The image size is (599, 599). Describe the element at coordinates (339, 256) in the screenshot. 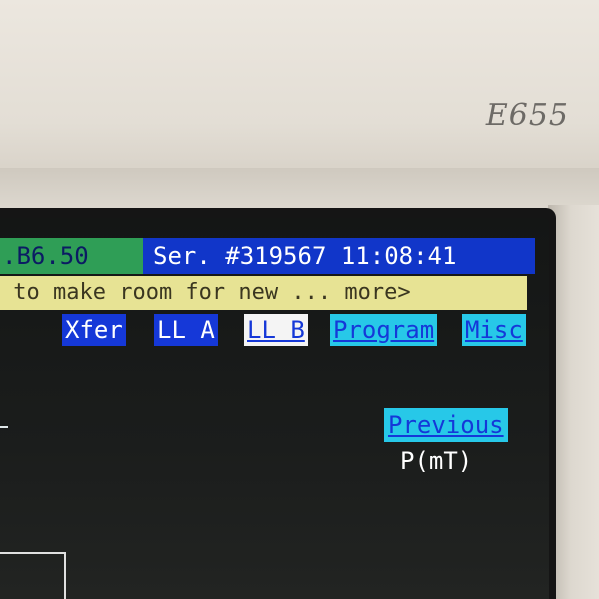

I see `serial-time-readout: Ser. #319567 11:08:41` at that location.